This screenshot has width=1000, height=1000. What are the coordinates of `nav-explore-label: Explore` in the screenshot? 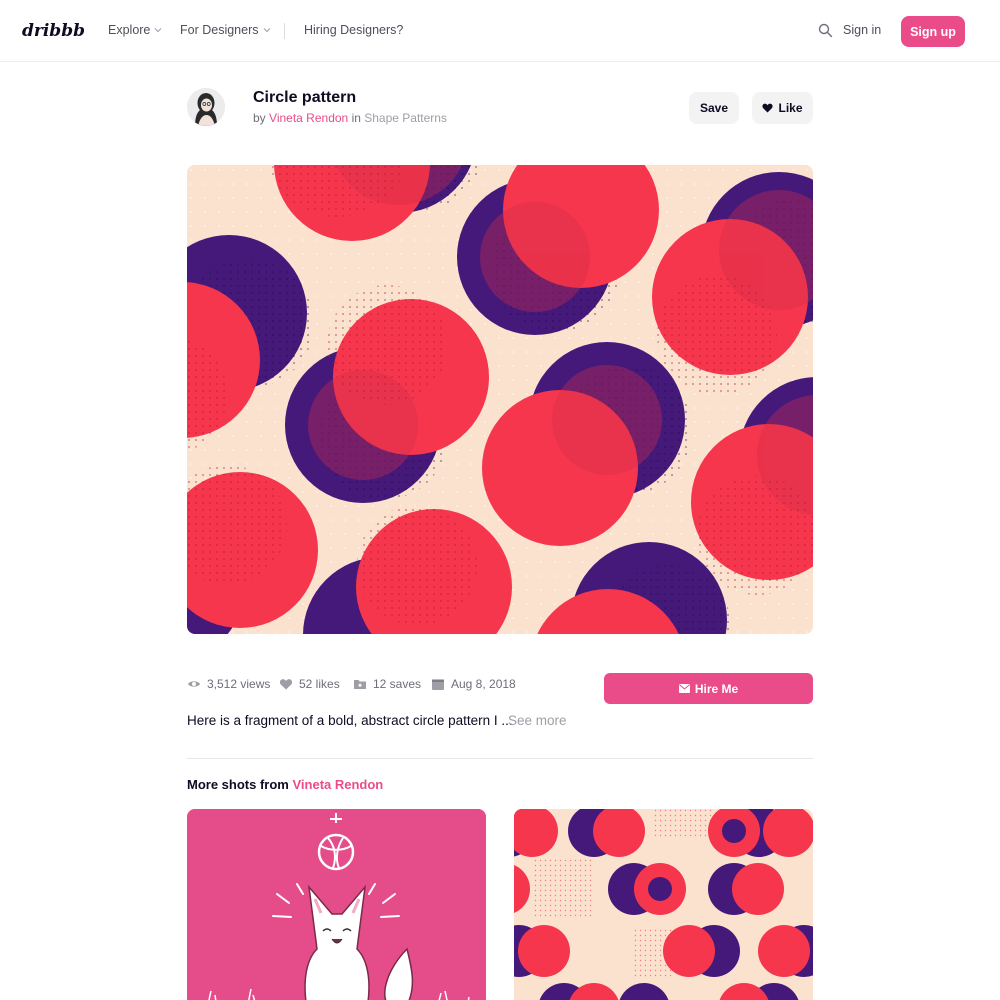 It's located at (129, 30).